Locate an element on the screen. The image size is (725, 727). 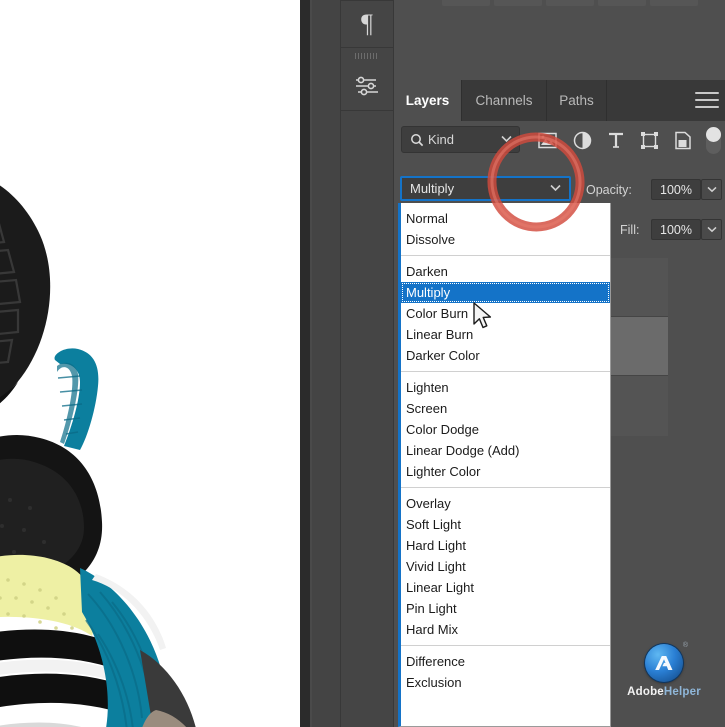
blend-mode-option: Exclusion is located at coordinates (505, 682).